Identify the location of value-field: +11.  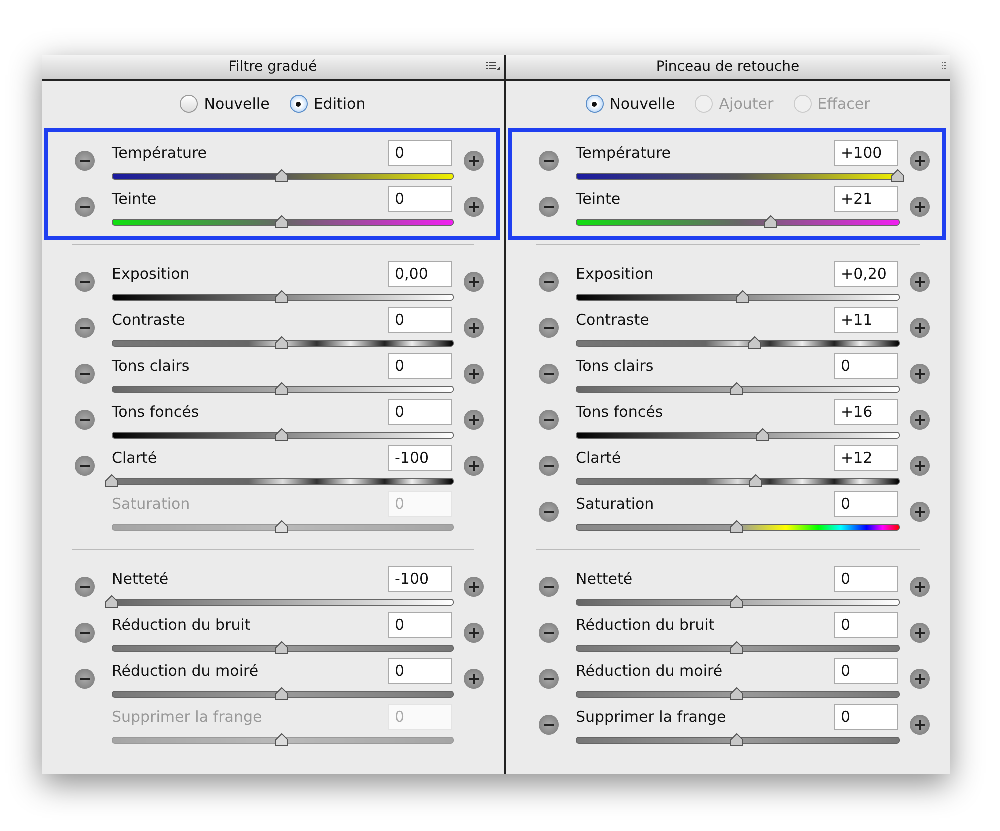
(866, 319).